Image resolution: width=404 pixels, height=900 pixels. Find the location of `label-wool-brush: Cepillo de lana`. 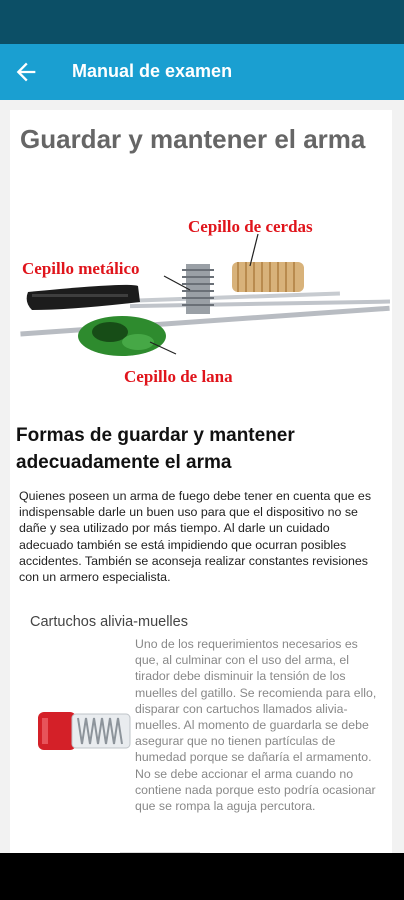

label-wool-brush: Cepillo de lana is located at coordinates (178, 376).